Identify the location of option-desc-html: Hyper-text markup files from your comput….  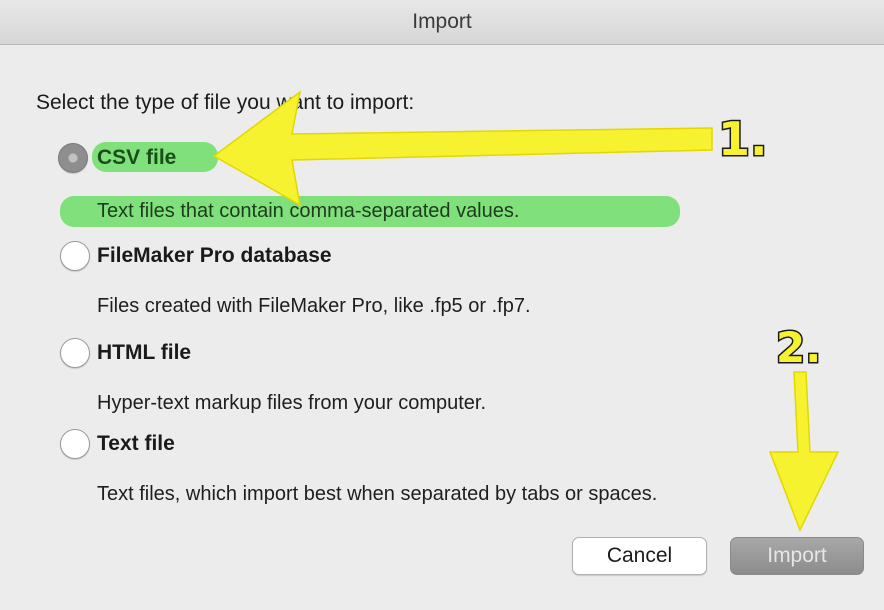
(292, 403).